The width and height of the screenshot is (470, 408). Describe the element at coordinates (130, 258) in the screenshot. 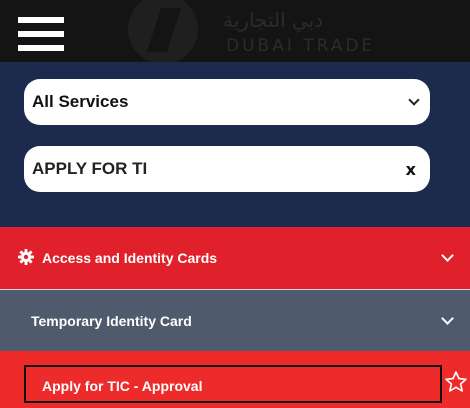

I see `menu-category-label: Access and Identity Cards` at that location.